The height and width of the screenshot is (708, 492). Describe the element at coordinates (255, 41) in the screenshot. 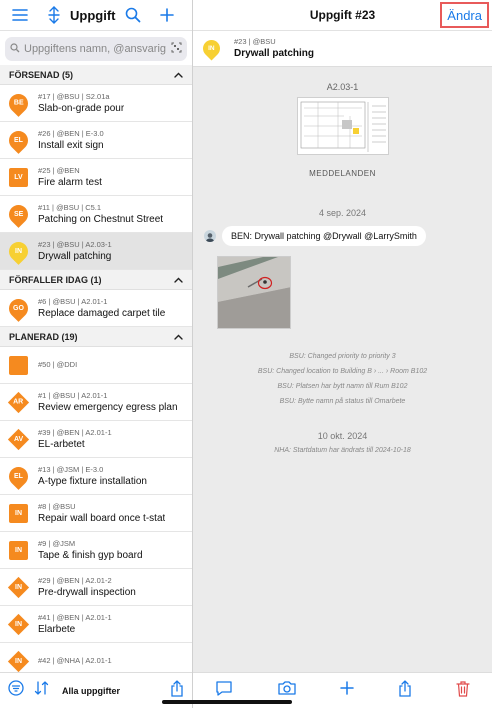

I see `task-meta: #23 | @BSU` at that location.